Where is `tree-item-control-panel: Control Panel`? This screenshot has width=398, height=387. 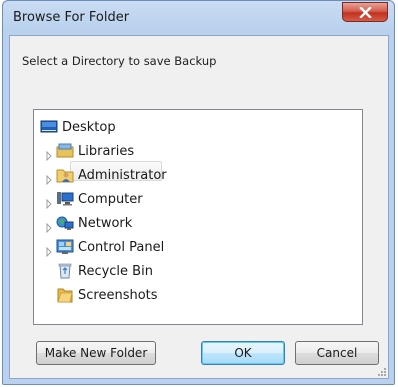 tree-item-control-panel: Control Panel is located at coordinates (104, 247).